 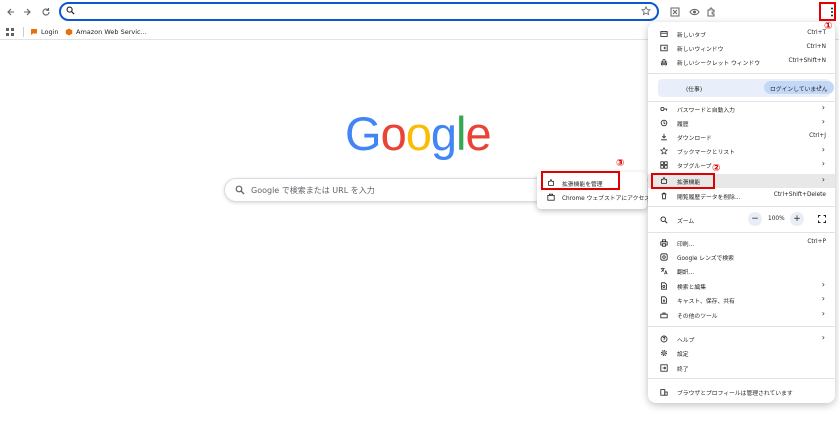 What do you see at coordinates (664, 315) in the screenshot?
I see `toolbox-icon` at bounding box center [664, 315].